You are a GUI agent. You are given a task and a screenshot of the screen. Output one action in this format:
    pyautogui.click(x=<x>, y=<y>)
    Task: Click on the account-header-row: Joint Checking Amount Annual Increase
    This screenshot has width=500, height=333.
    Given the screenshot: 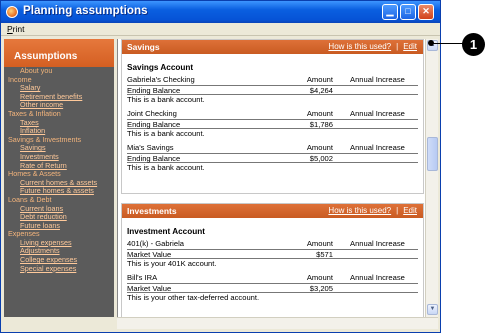 What is the action you would take?
    pyautogui.click(x=272, y=114)
    